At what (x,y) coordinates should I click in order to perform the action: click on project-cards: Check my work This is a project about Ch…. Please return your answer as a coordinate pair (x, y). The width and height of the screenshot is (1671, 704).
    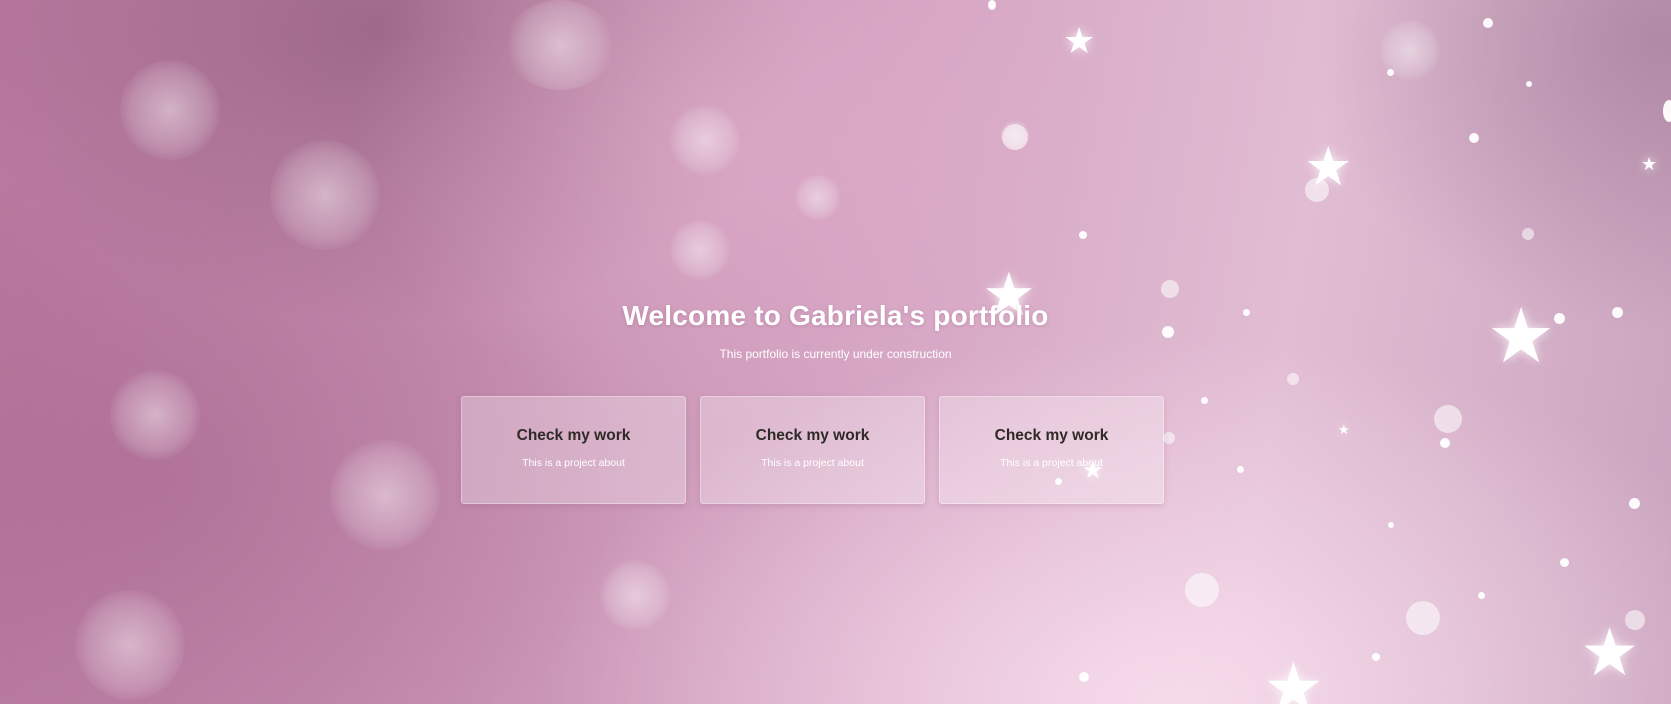
    Looking at the image, I should click on (812, 450).